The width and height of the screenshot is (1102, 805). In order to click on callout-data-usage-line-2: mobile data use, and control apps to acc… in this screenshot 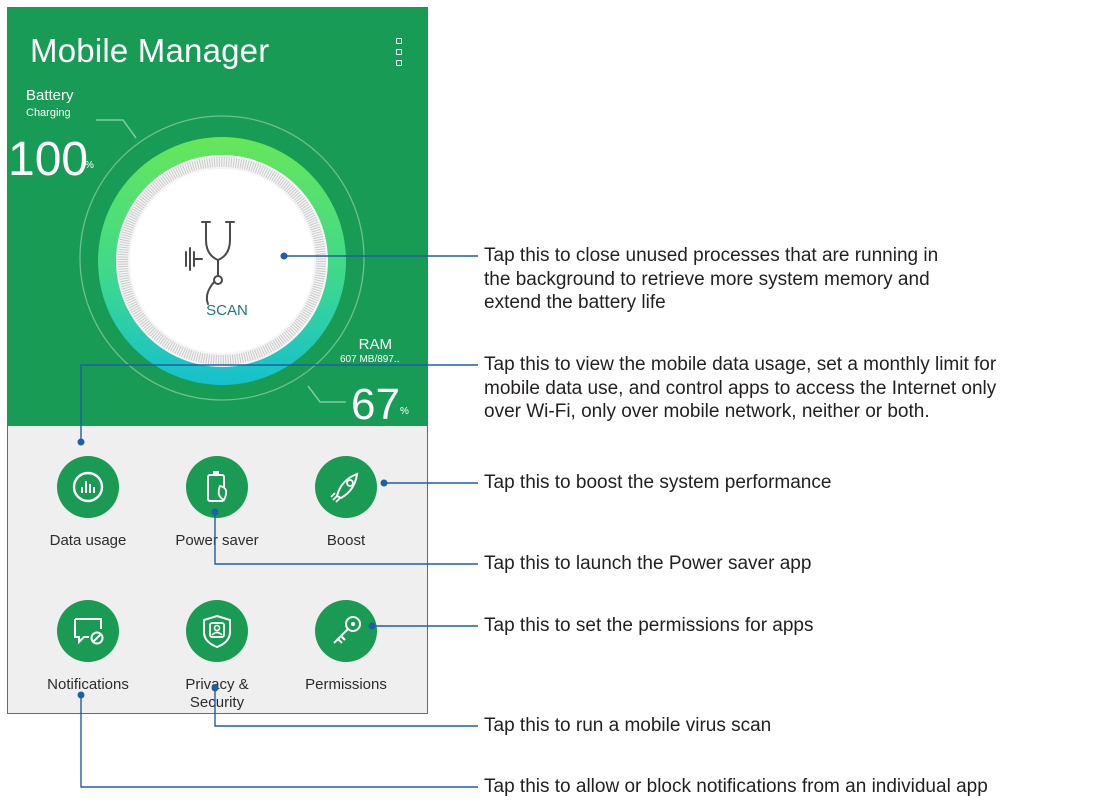, I will do `click(740, 388)`.